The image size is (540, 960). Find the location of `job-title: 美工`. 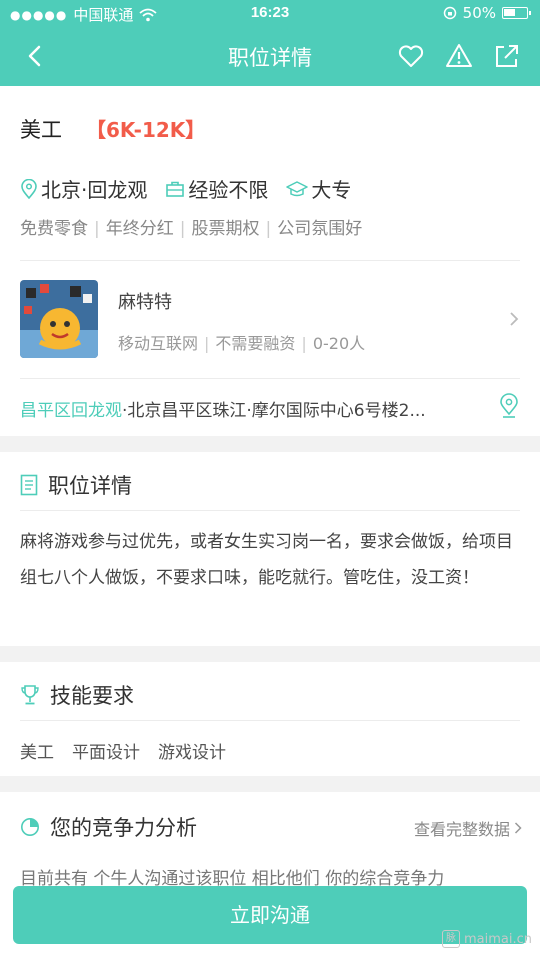

job-title: 美工 is located at coordinates (41, 130).